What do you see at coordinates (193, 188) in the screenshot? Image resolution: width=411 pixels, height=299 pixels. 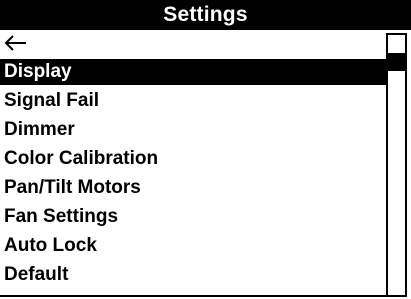 I see `menu-item-pan-tilt-motors: Pan/Tilt Motors` at bounding box center [193, 188].